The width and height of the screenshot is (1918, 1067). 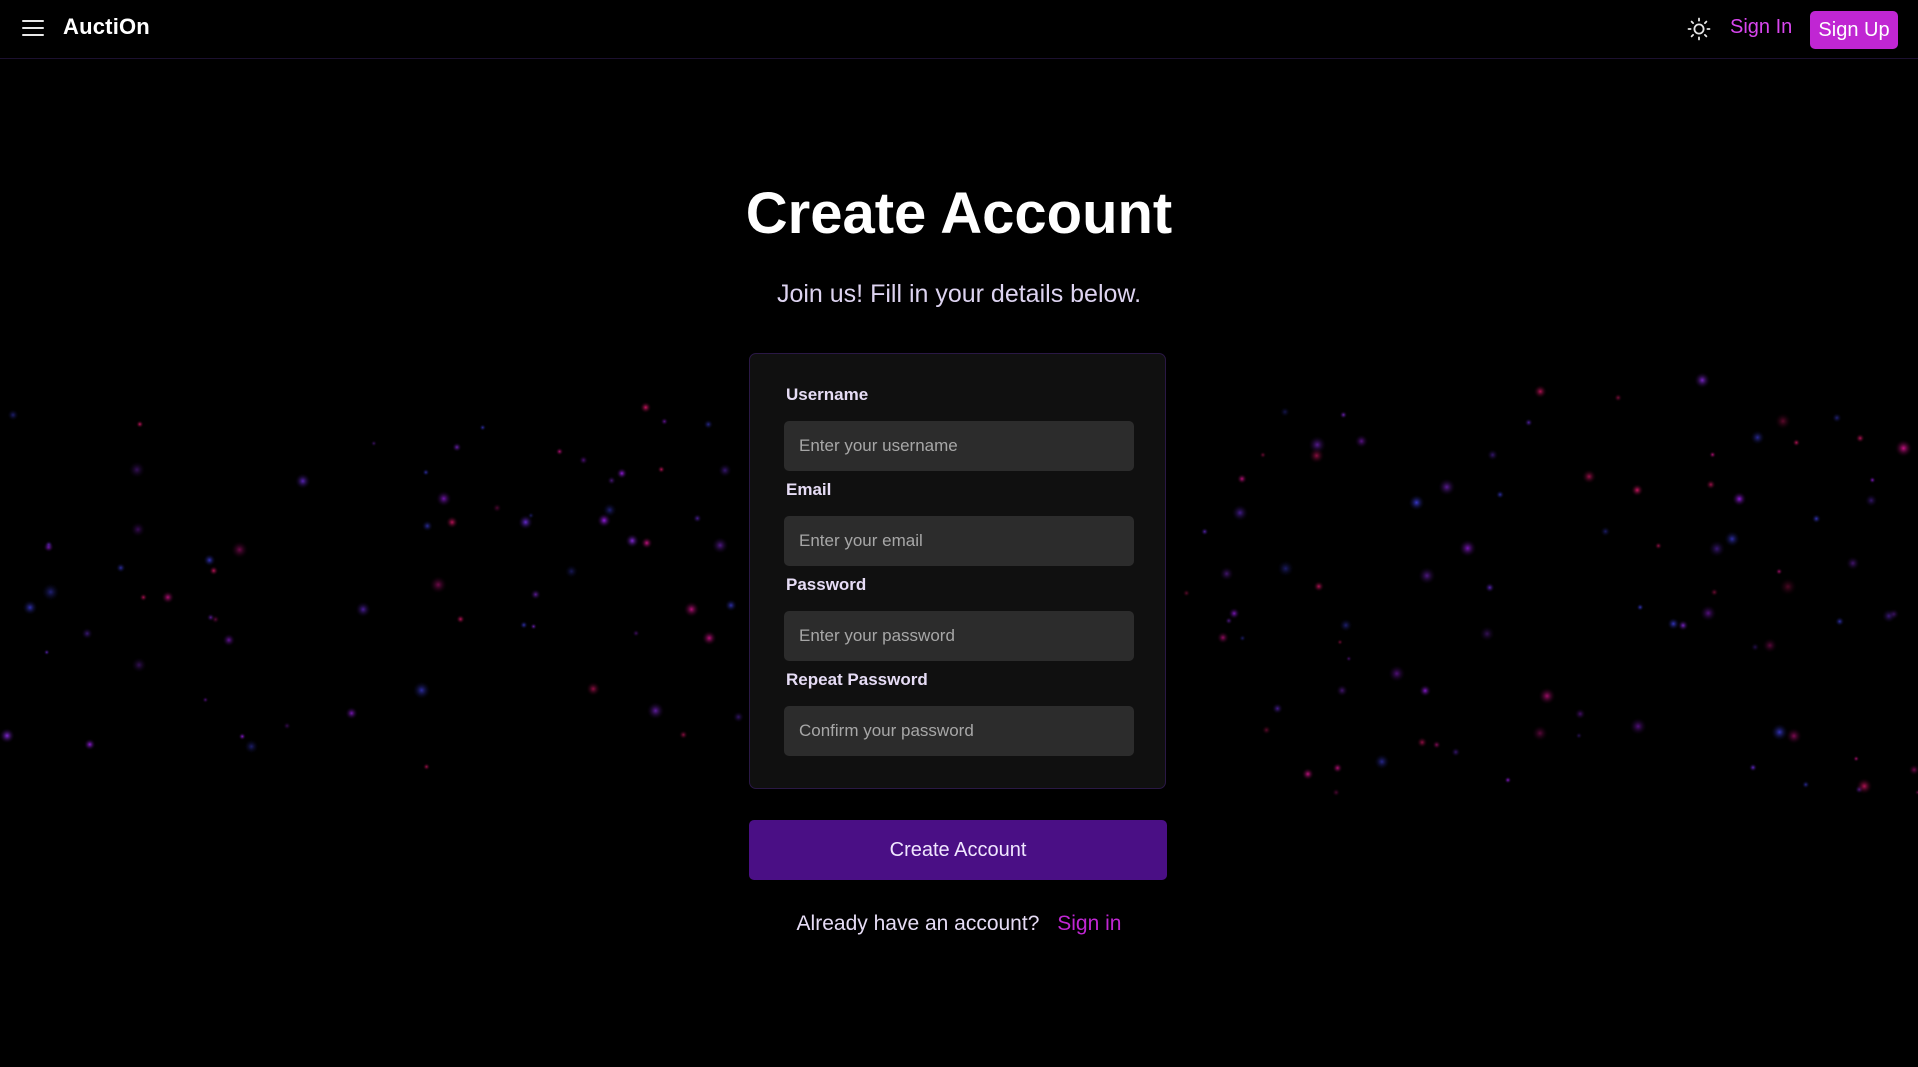 What do you see at coordinates (959, 541) in the screenshot?
I see `email-input` at bounding box center [959, 541].